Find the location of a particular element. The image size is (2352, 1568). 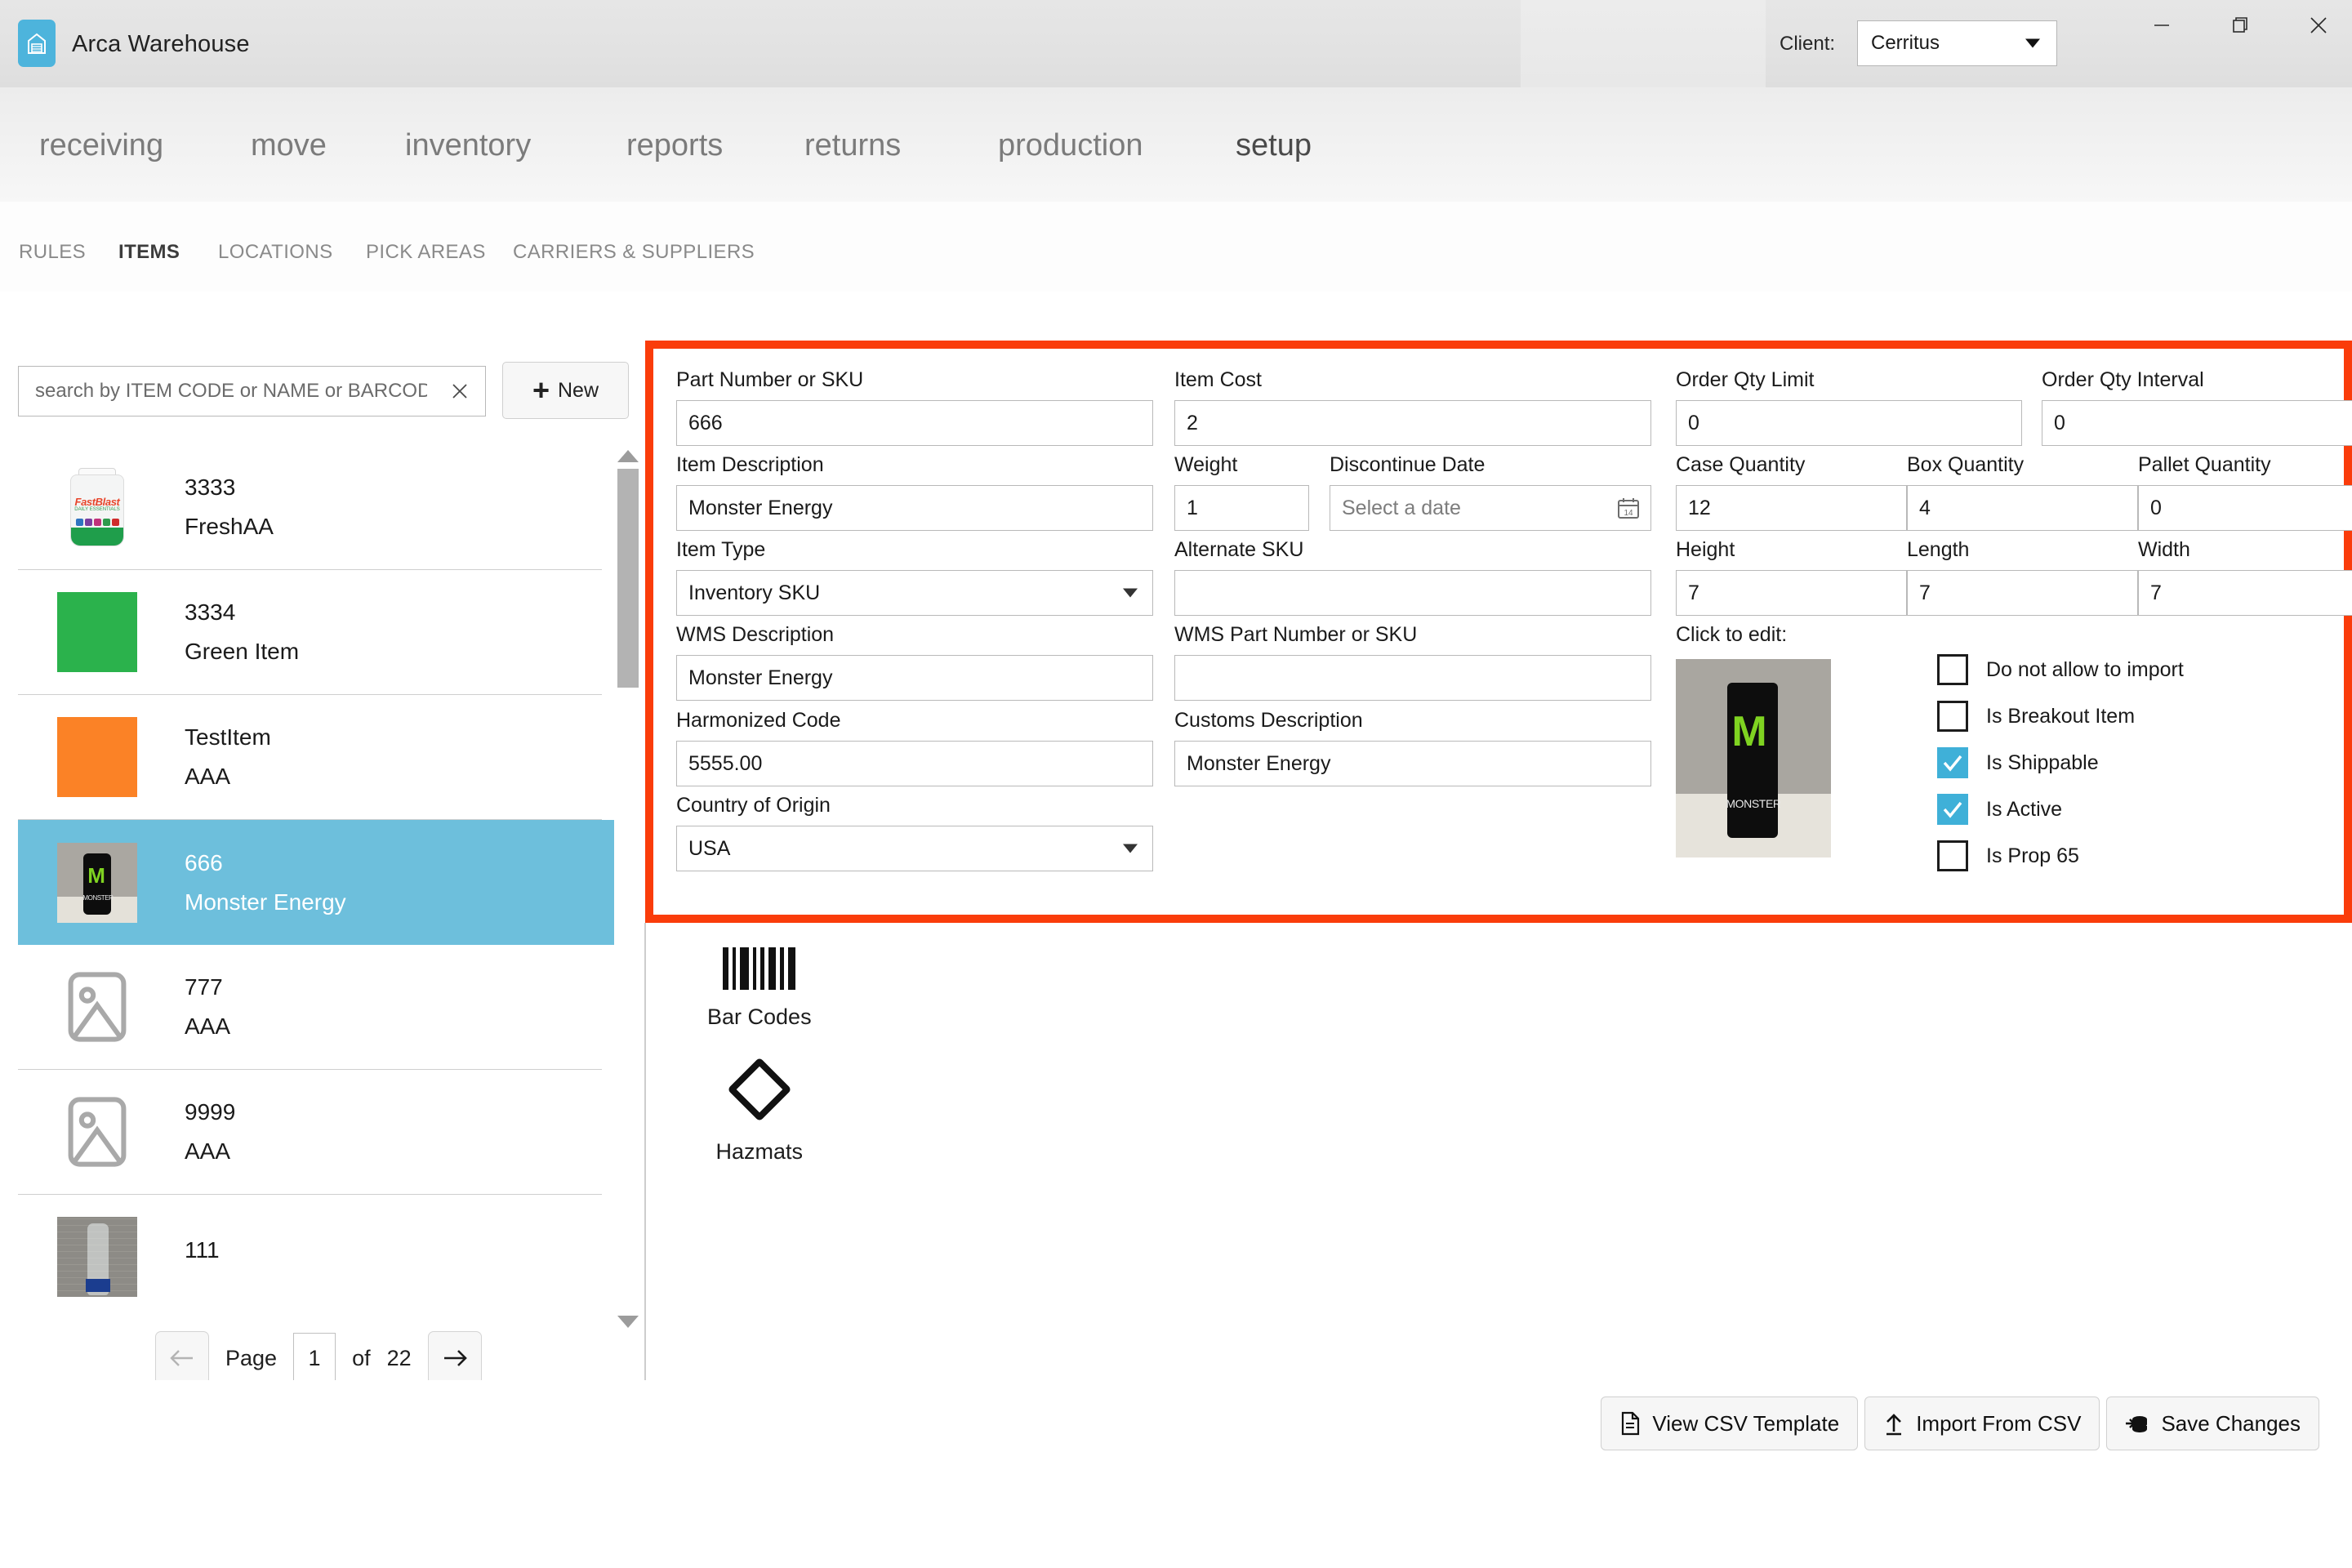

save-changes-button: Save Changes is located at coordinates (2212, 1423).